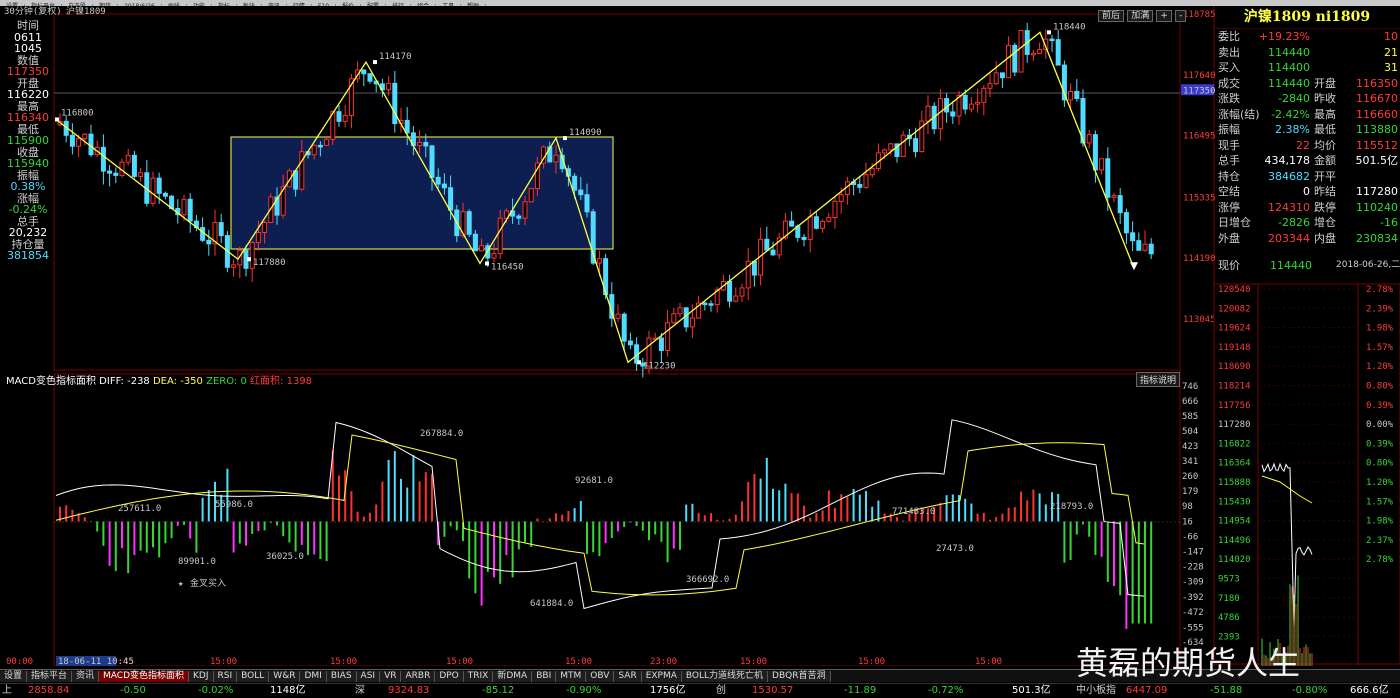  What do you see at coordinates (1289, 83) in the screenshot?
I see `quote-value: 114440` at bounding box center [1289, 83].